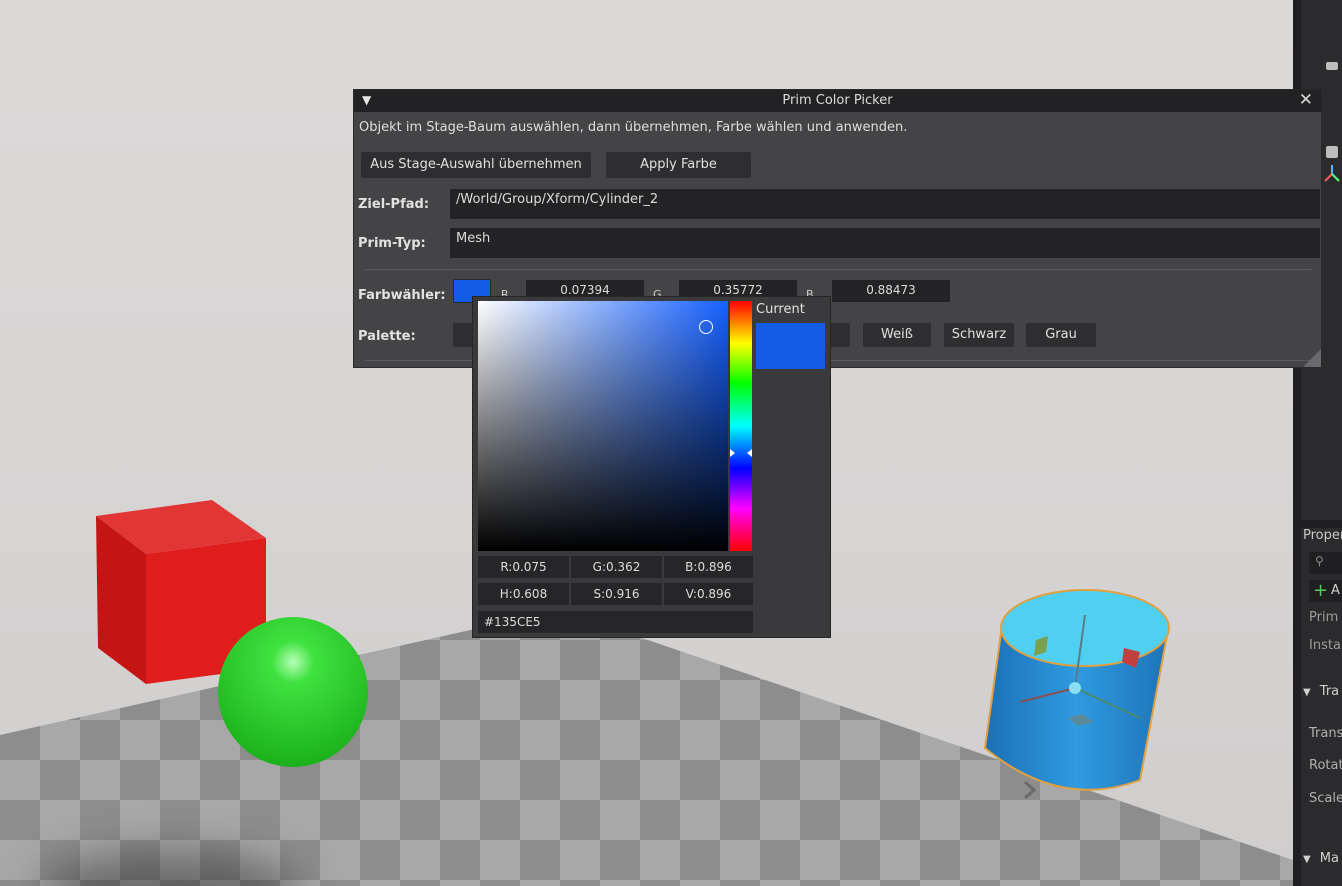  Describe the element at coordinates (616, 594) in the screenshot. I see `picker-s-field: S:0.916` at that location.